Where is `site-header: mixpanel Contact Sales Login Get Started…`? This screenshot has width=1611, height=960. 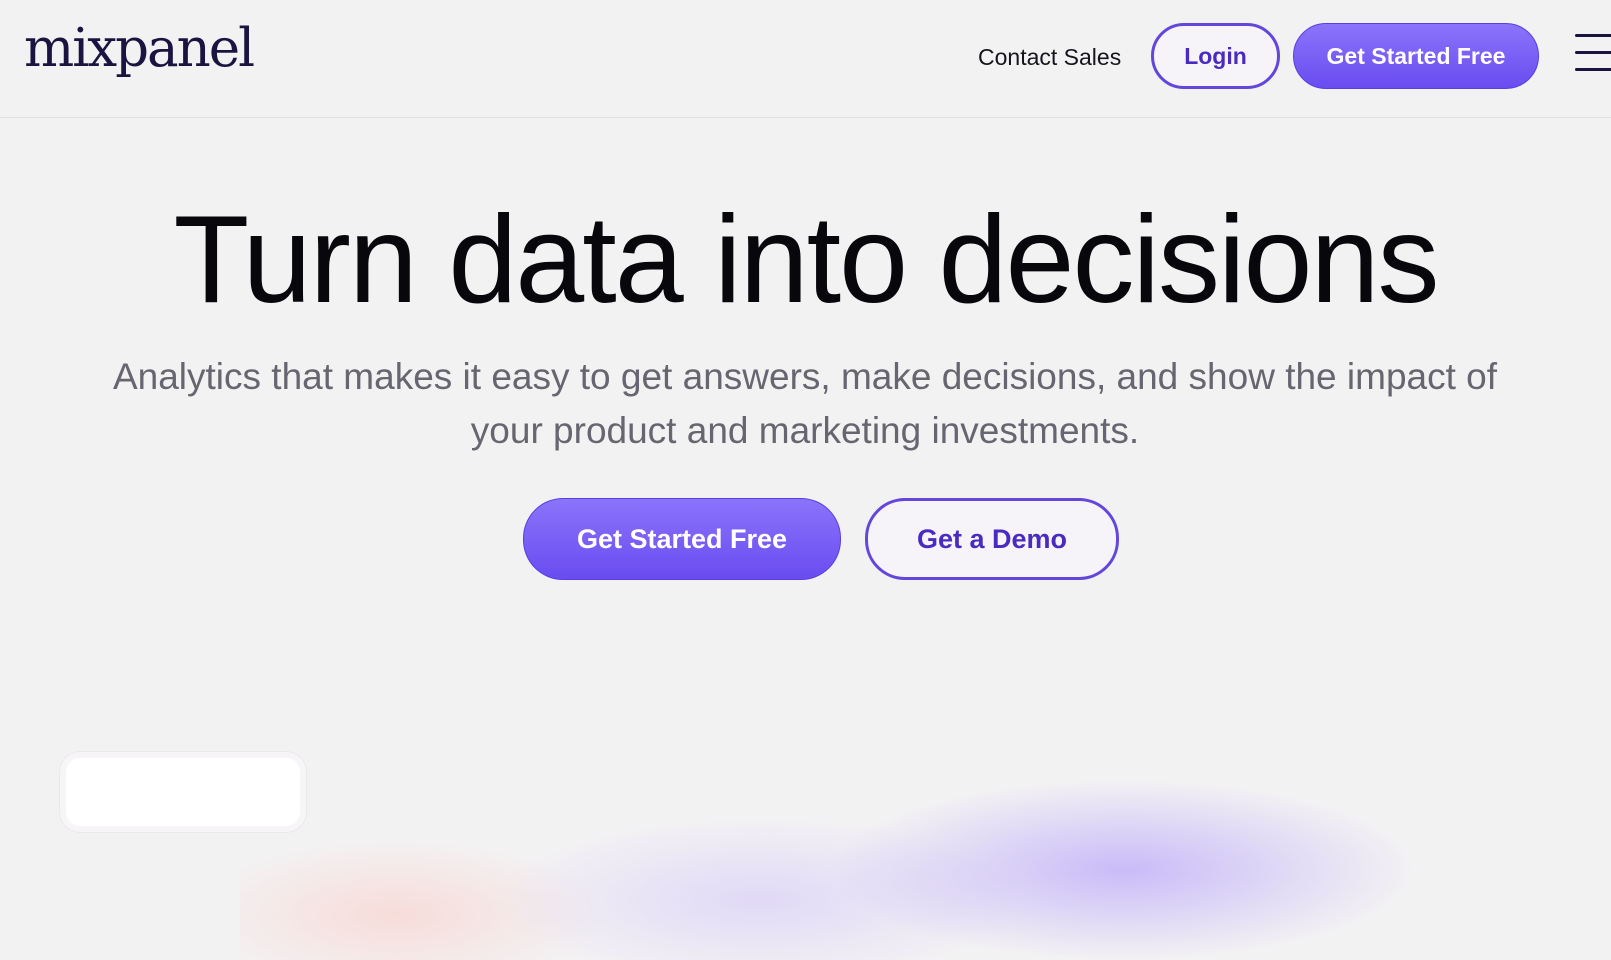 site-header: mixpanel Contact Sales Login Get Started… is located at coordinates (805, 59).